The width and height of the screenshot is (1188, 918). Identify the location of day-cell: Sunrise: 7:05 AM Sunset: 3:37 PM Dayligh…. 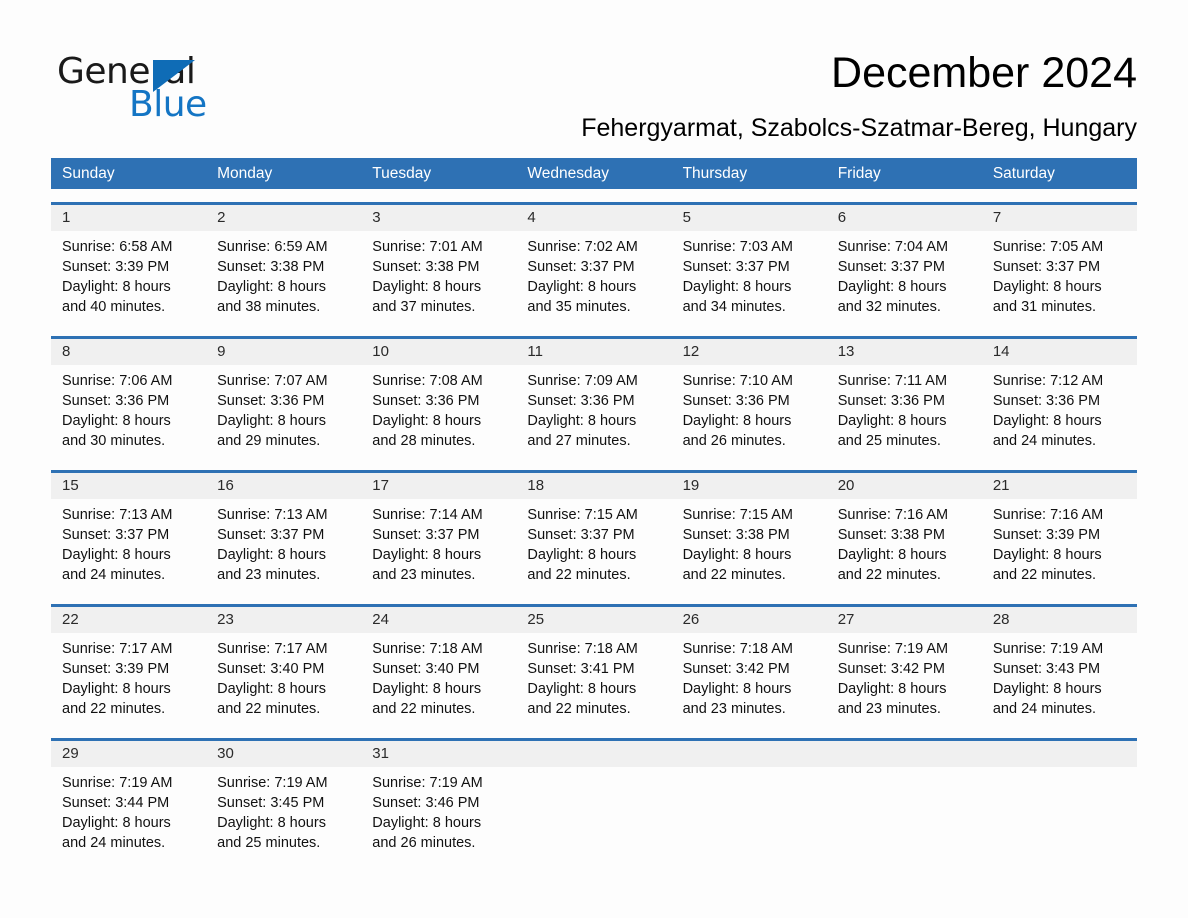
(1059, 277).